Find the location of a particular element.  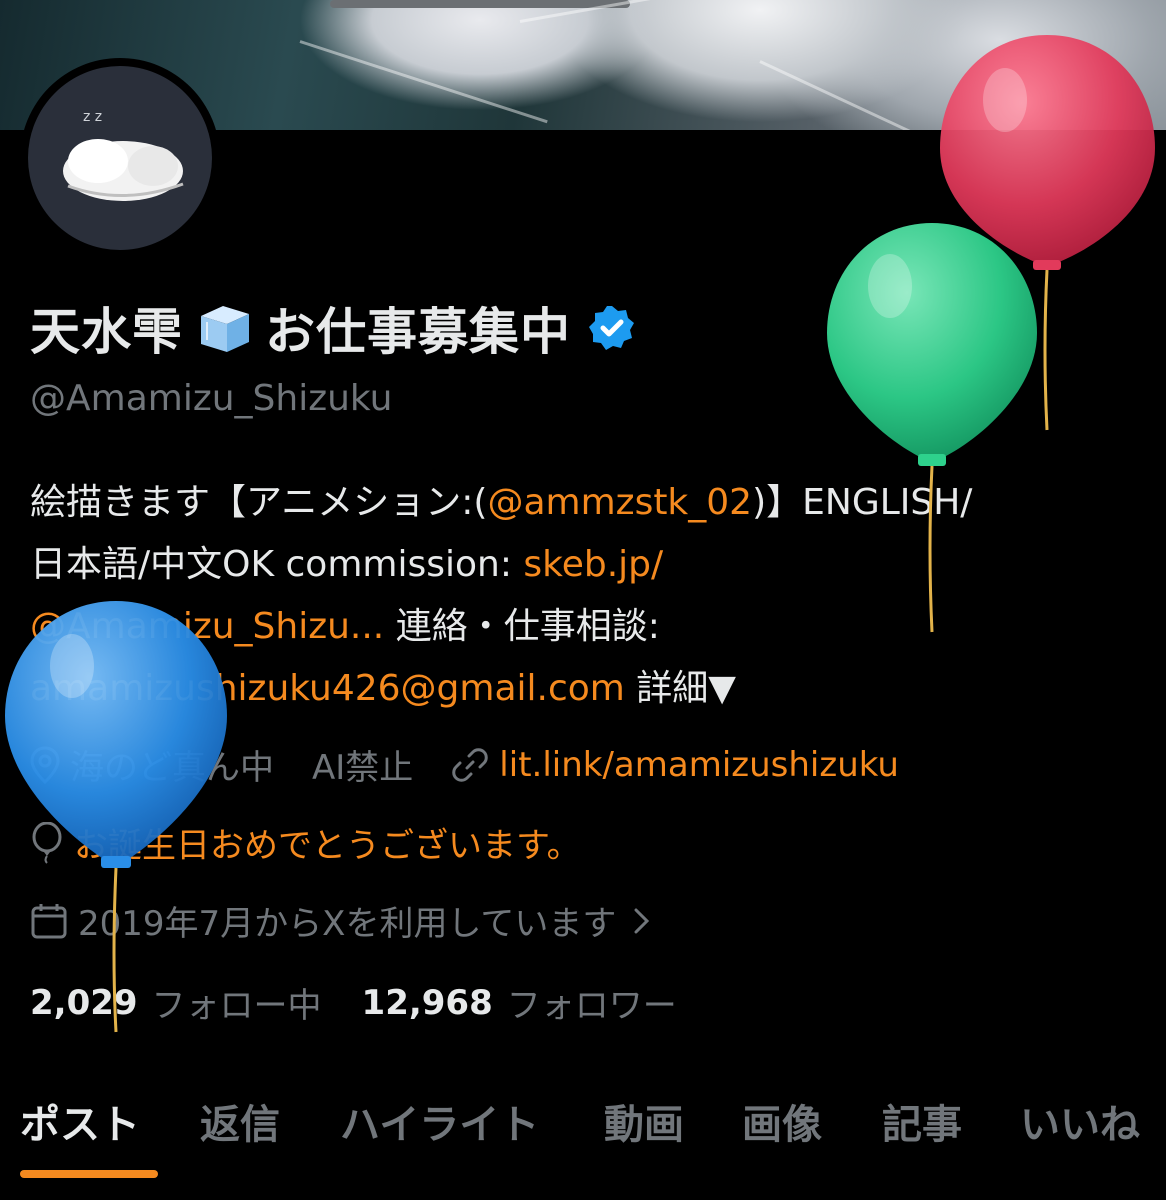

blue-balloon is located at coordinates (116, 817).